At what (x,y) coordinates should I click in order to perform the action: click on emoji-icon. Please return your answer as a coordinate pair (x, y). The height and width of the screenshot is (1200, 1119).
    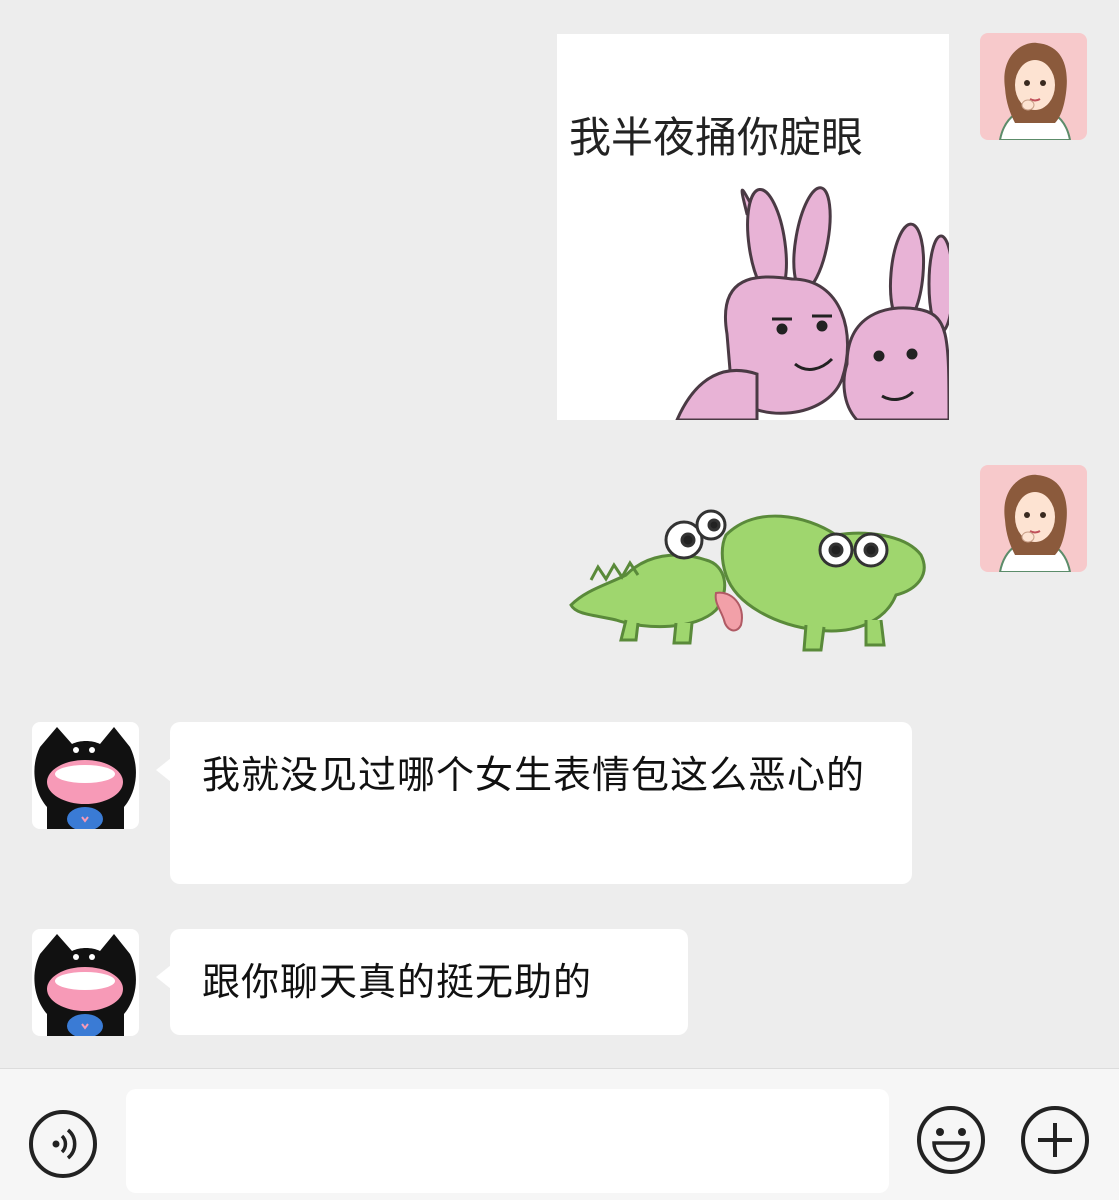
    Looking at the image, I should click on (951, 1140).